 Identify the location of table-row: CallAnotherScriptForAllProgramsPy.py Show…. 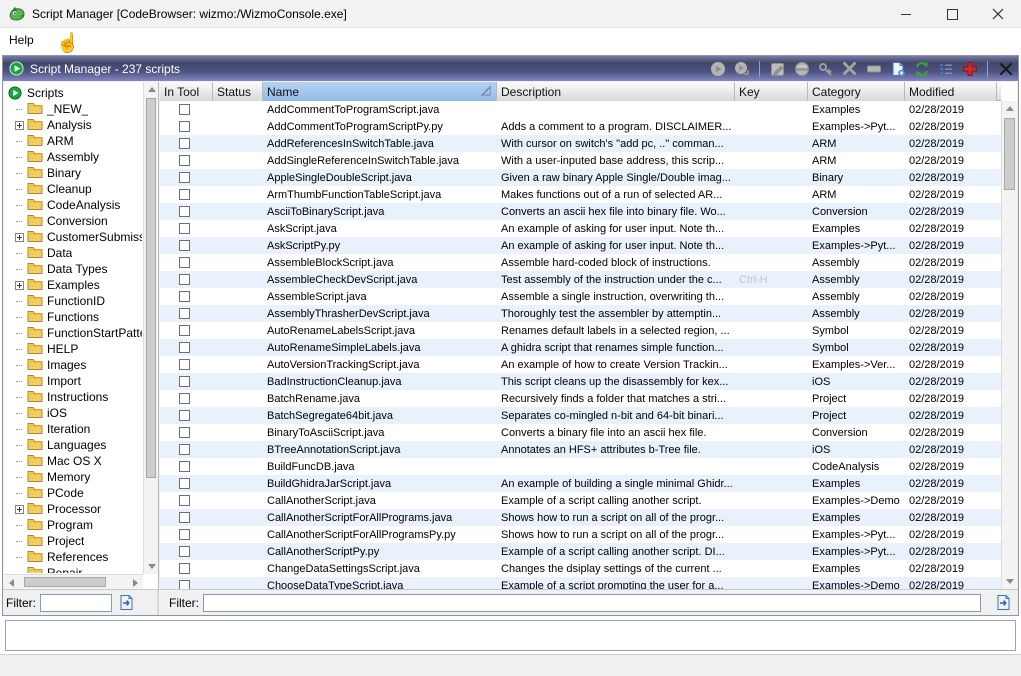
(580, 534).